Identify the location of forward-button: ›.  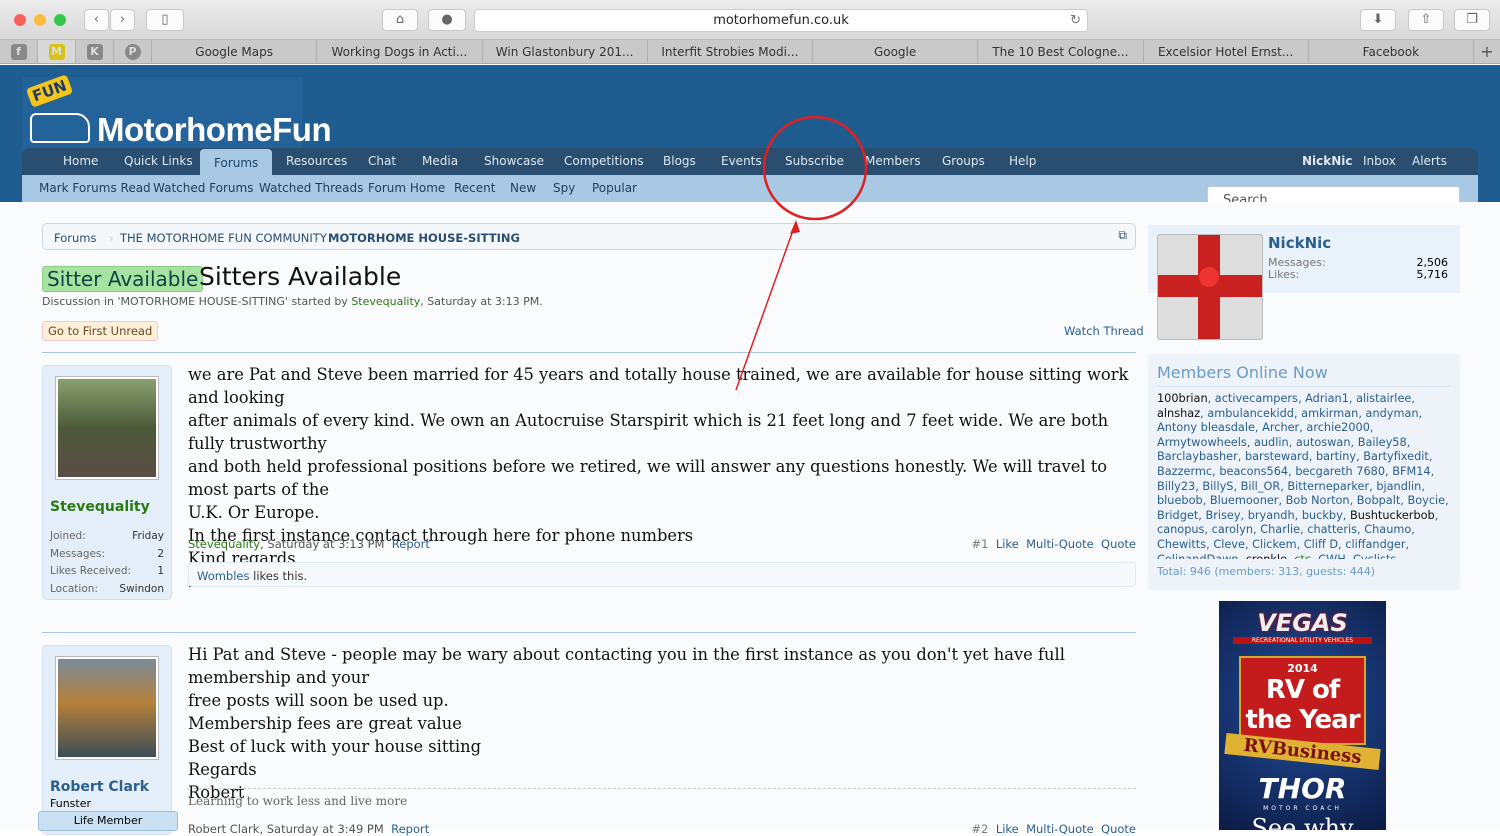
(122, 20).